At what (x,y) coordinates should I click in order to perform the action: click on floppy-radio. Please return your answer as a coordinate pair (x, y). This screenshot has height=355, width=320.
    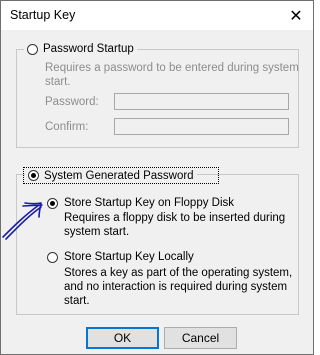
    Looking at the image, I should click on (52, 203).